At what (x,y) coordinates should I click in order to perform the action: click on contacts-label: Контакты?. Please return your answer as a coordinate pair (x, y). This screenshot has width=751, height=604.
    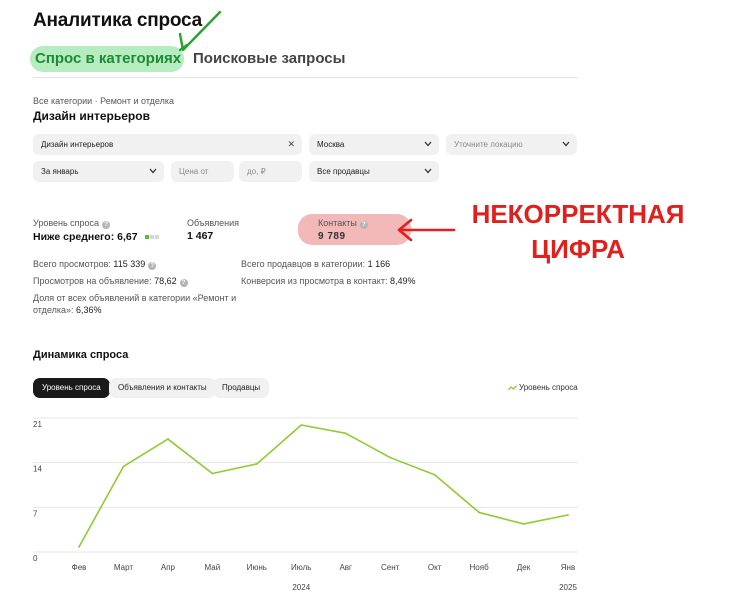
    Looking at the image, I should click on (343, 223).